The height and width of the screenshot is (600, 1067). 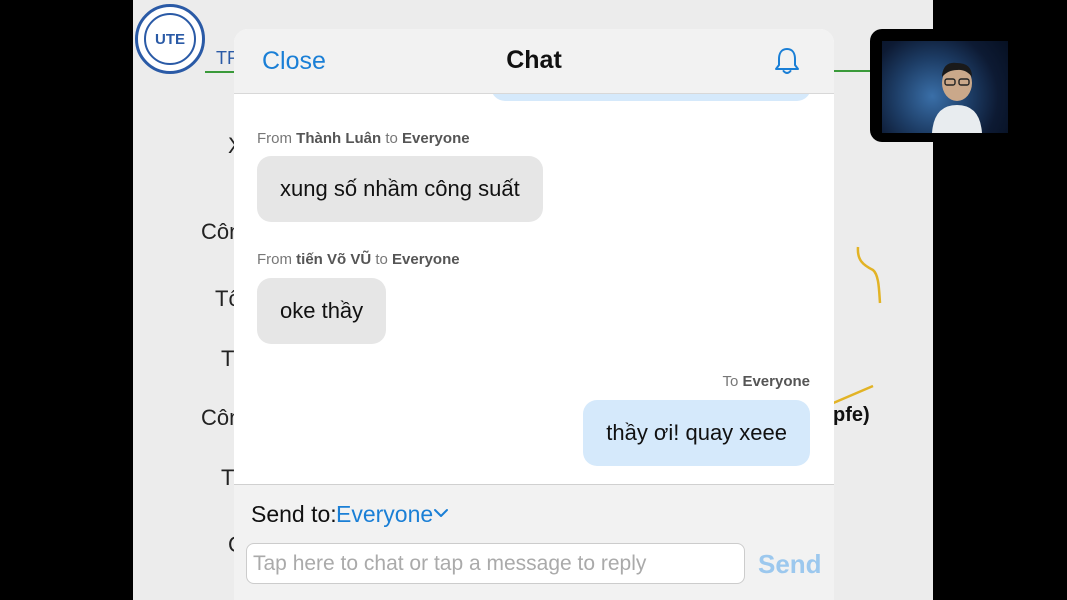 I want to click on message-meta: From tiến Võ VŨ to Everyone, so click(x=358, y=259).